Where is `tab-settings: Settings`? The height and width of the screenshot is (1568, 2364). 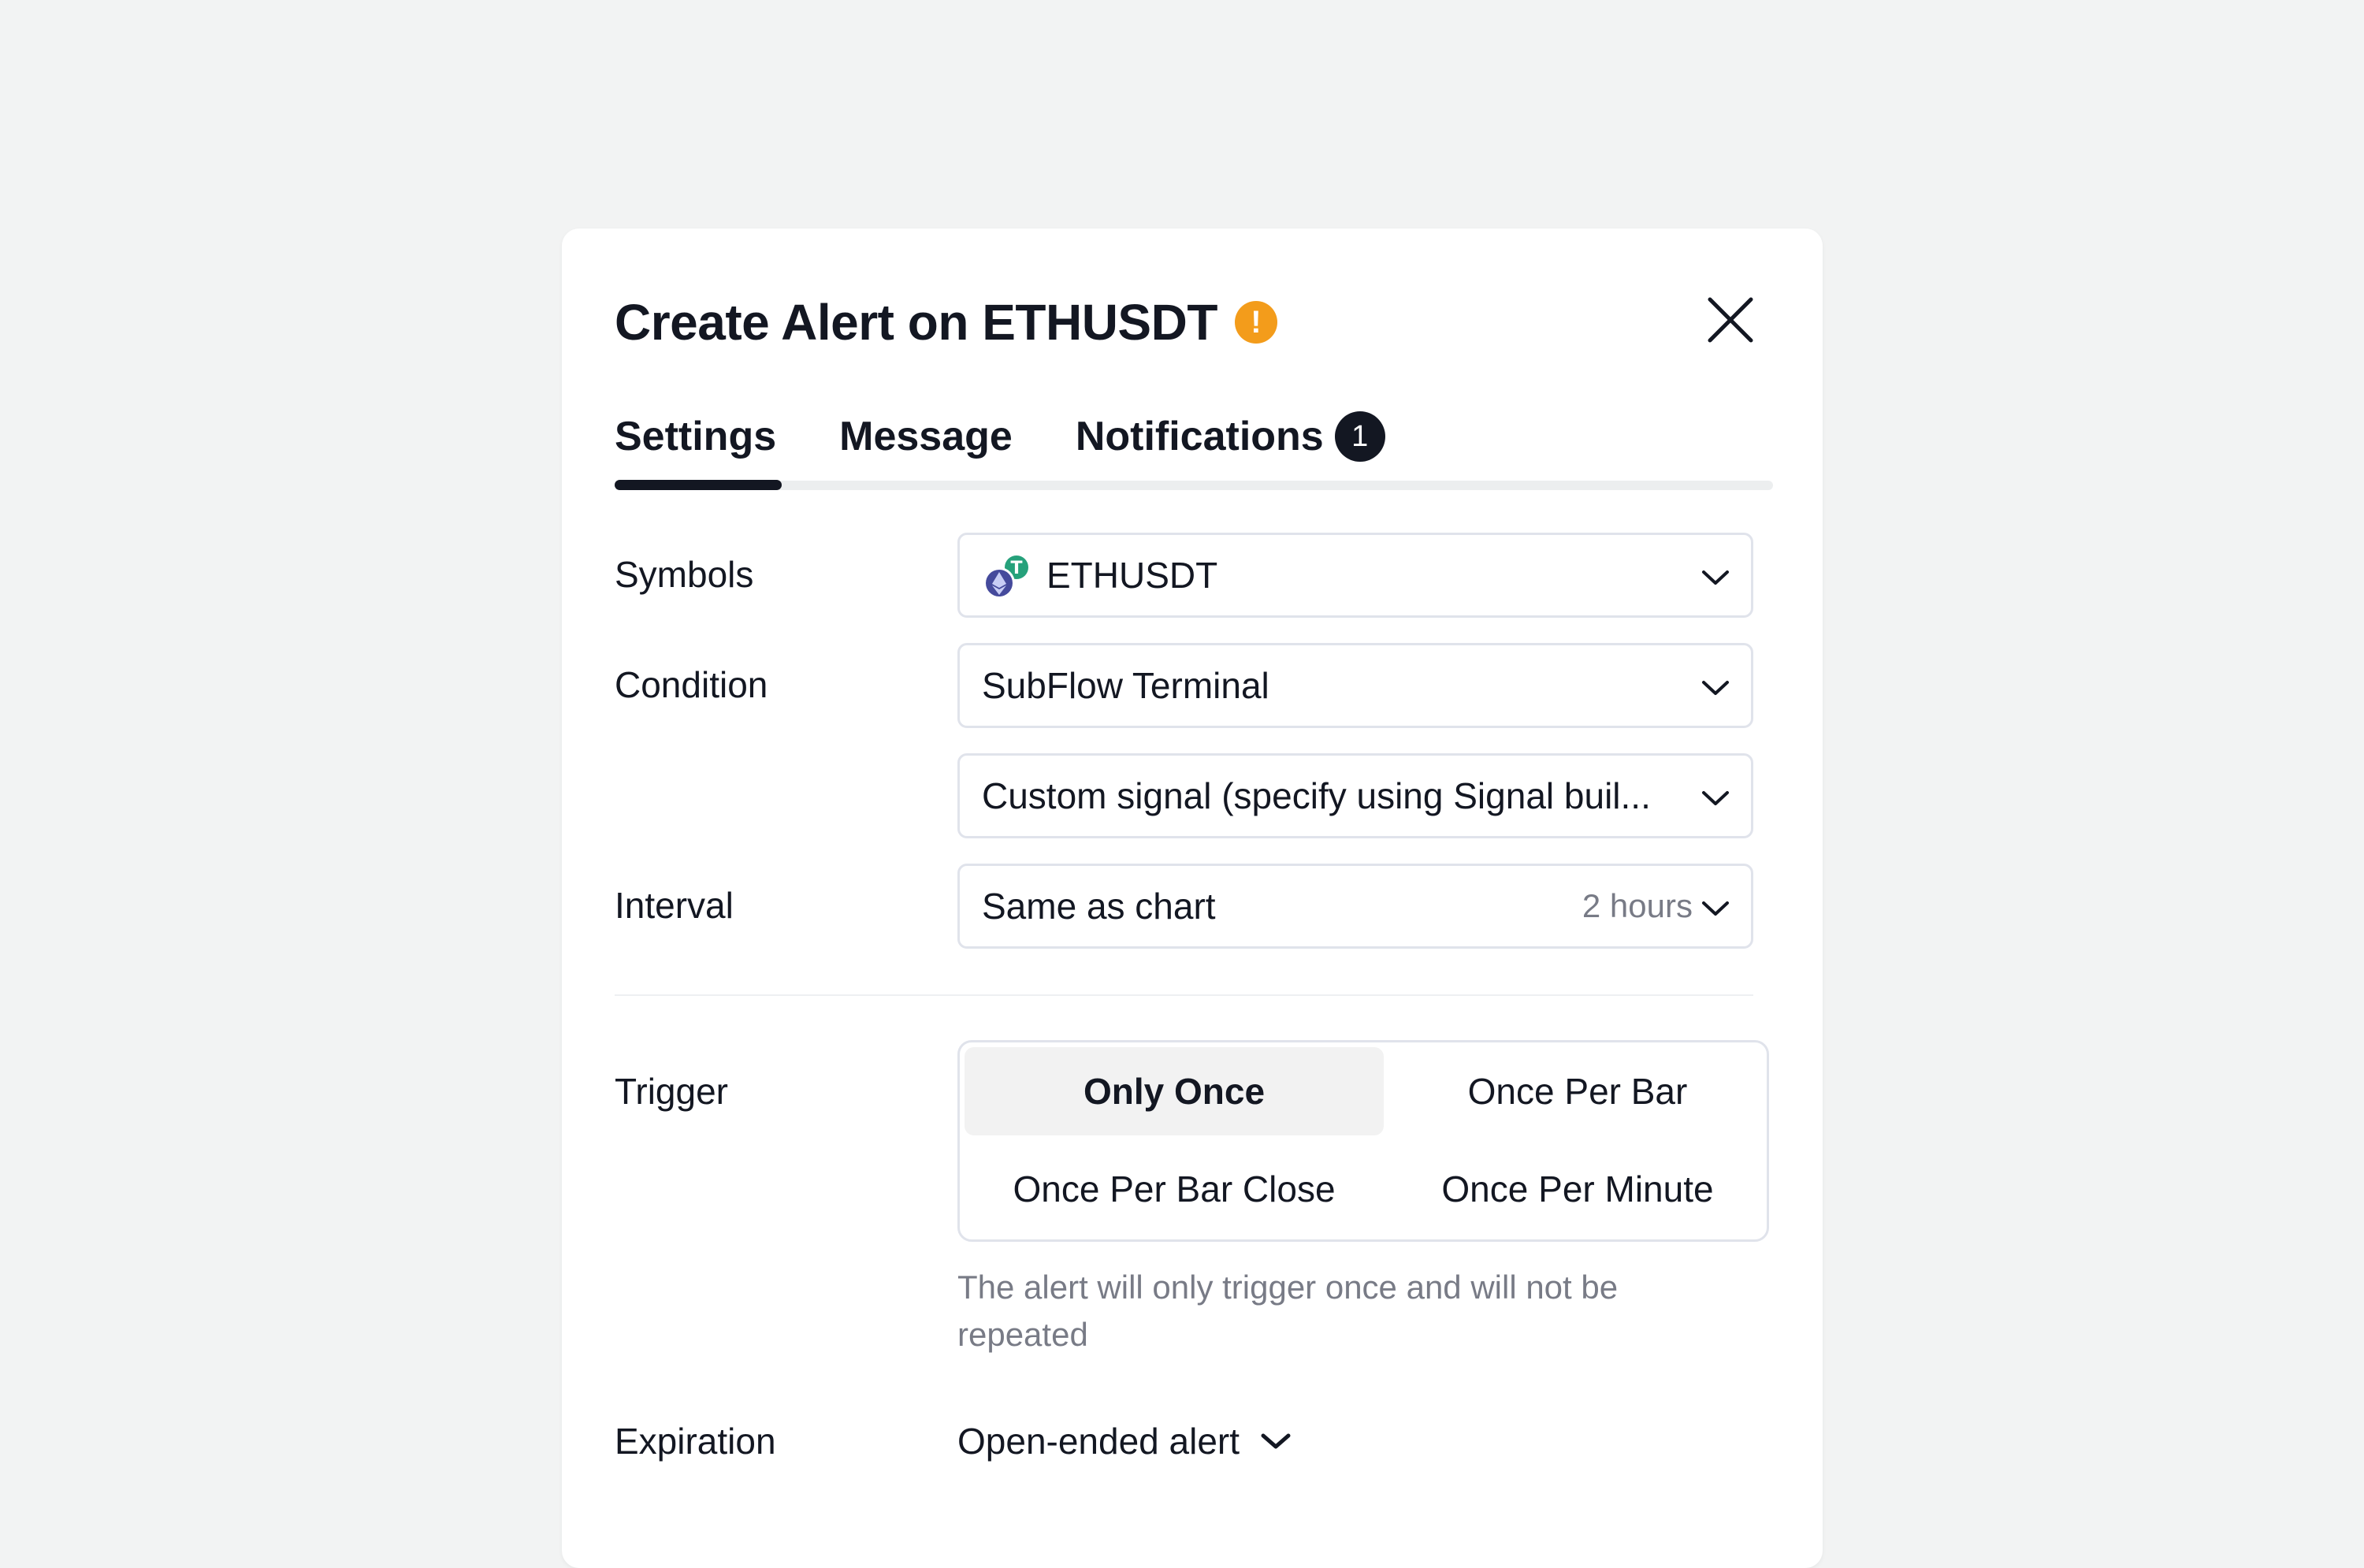
tab-settings: Settings is located at coordinates (695, 437).